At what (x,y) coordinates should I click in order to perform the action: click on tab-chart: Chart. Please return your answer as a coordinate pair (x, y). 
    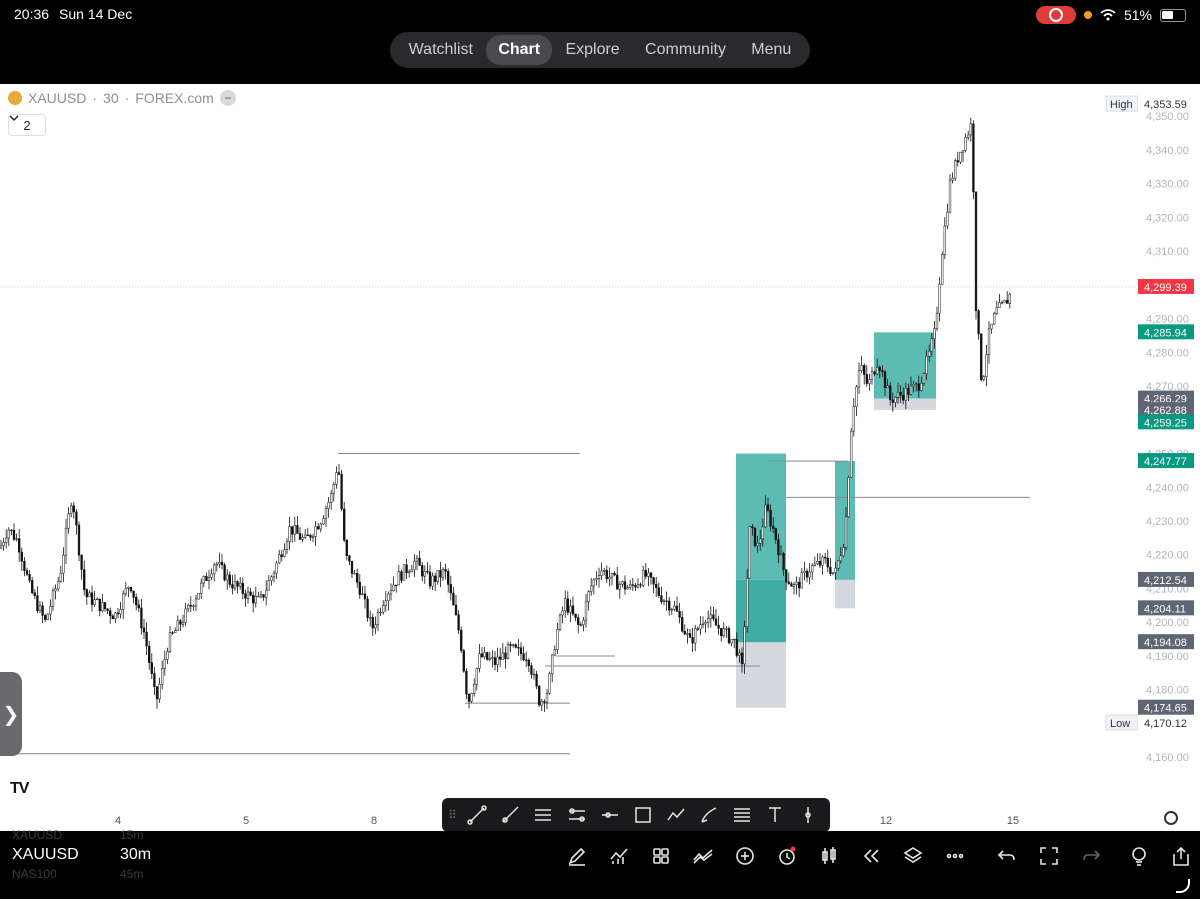
    Looking at the image, I should click on (519, 50).